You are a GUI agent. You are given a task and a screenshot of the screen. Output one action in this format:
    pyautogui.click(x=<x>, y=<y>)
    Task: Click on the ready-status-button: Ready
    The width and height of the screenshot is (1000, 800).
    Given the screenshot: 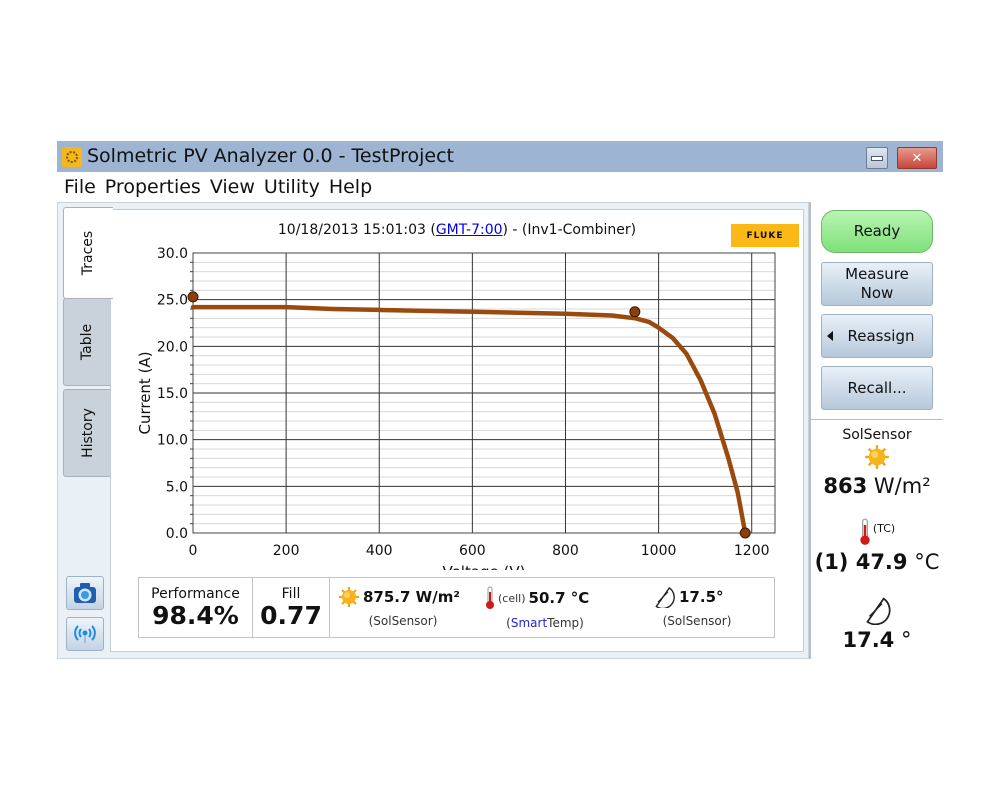 What is the action you would take?
    pyautogui.click(x=877, y=231)
    